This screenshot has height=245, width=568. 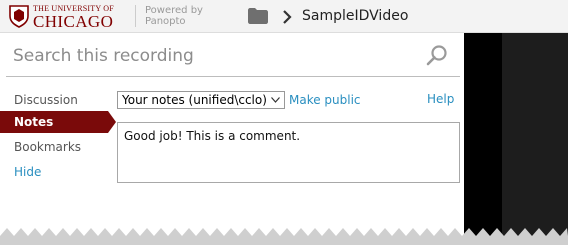 I want to click on search-underline, so click(x=233, y=76).